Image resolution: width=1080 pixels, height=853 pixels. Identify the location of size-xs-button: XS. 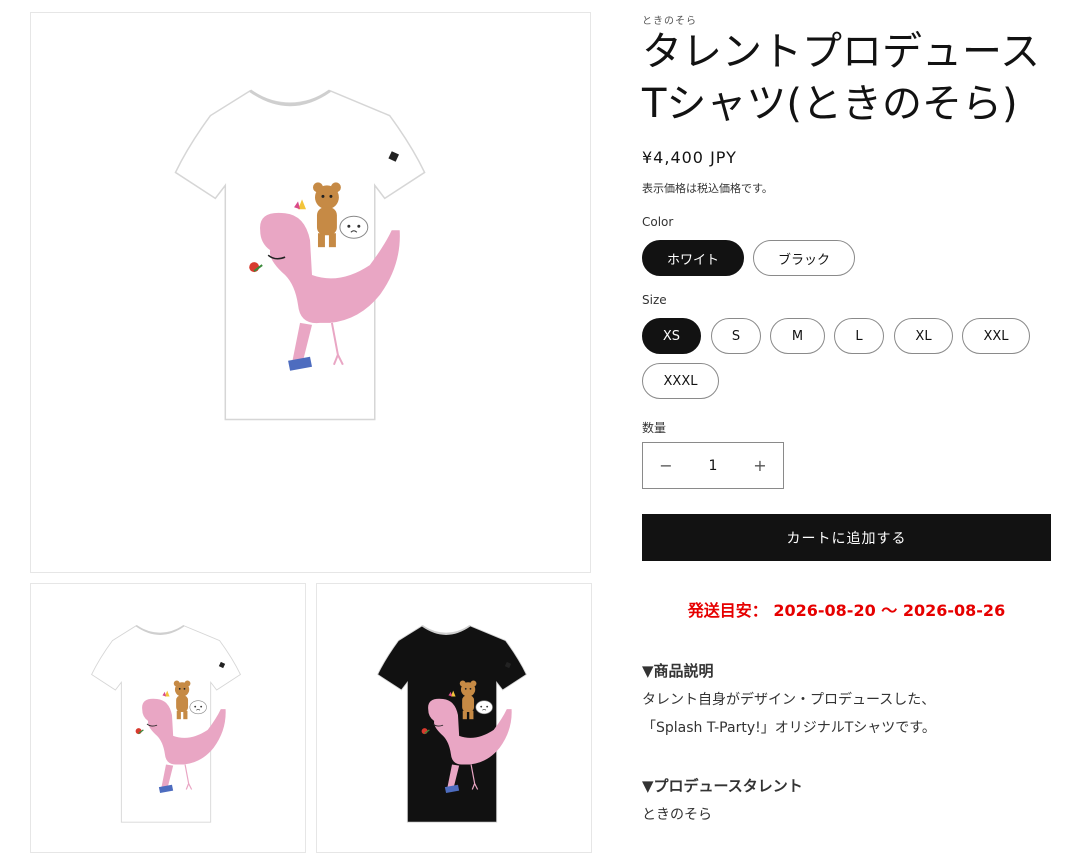
(671, 336).